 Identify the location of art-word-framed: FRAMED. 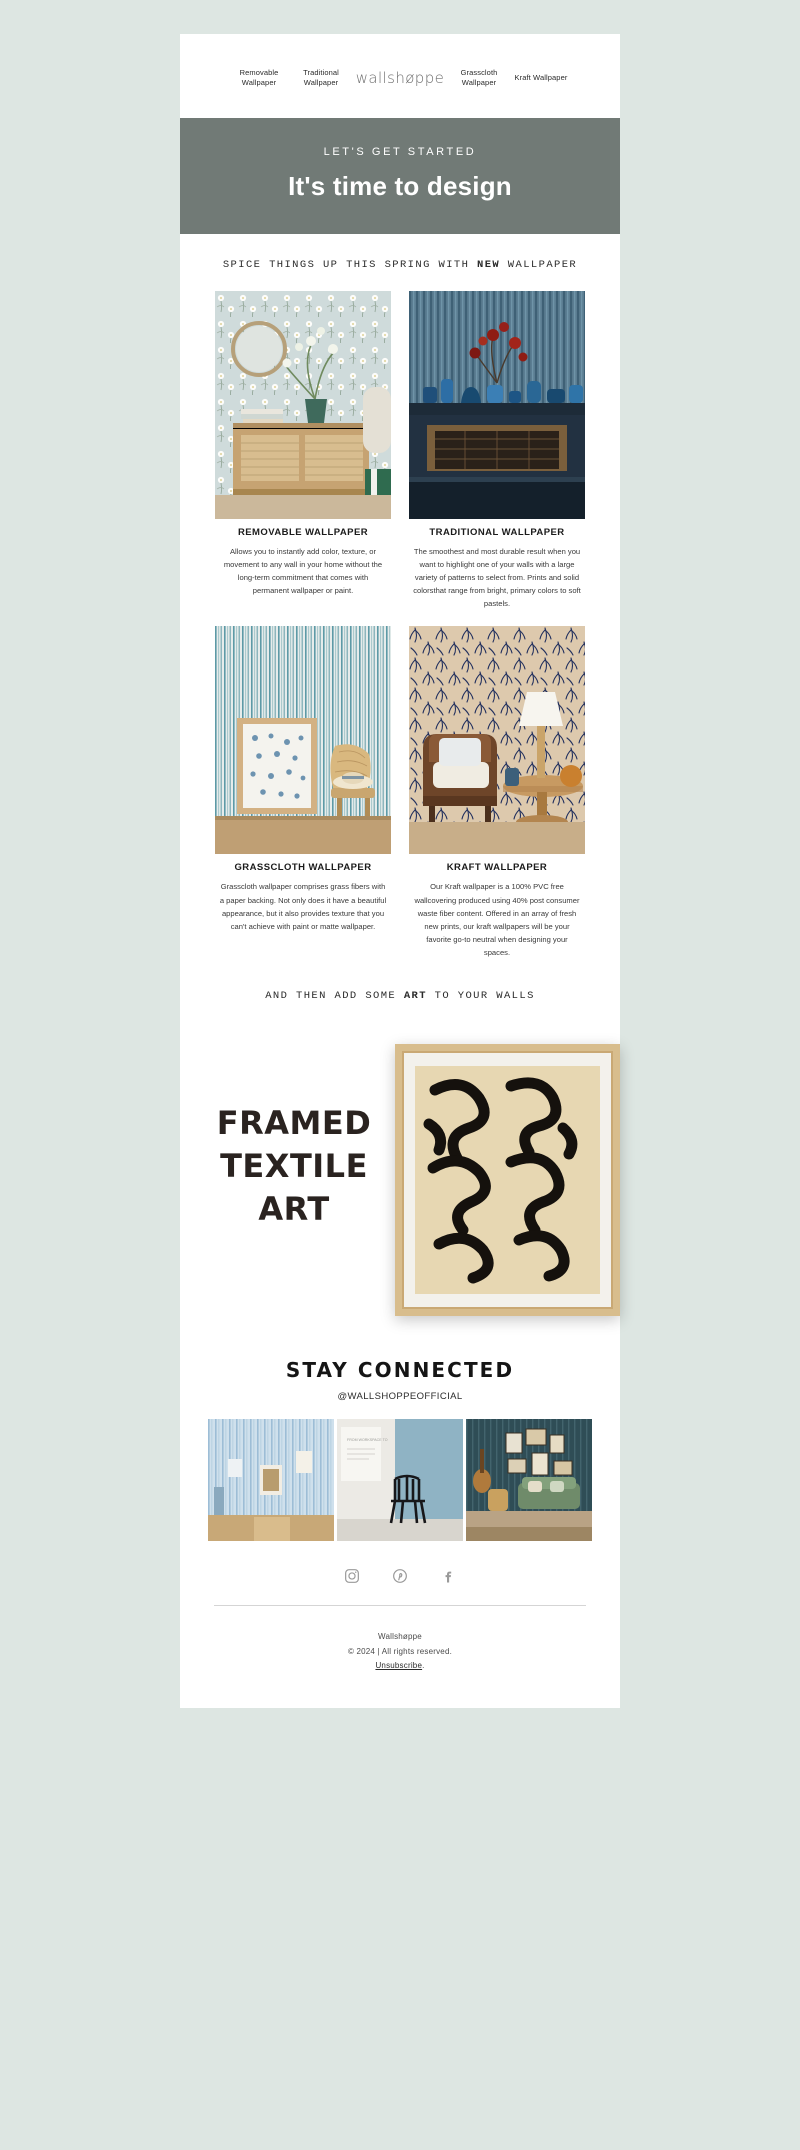
(294, 1122).